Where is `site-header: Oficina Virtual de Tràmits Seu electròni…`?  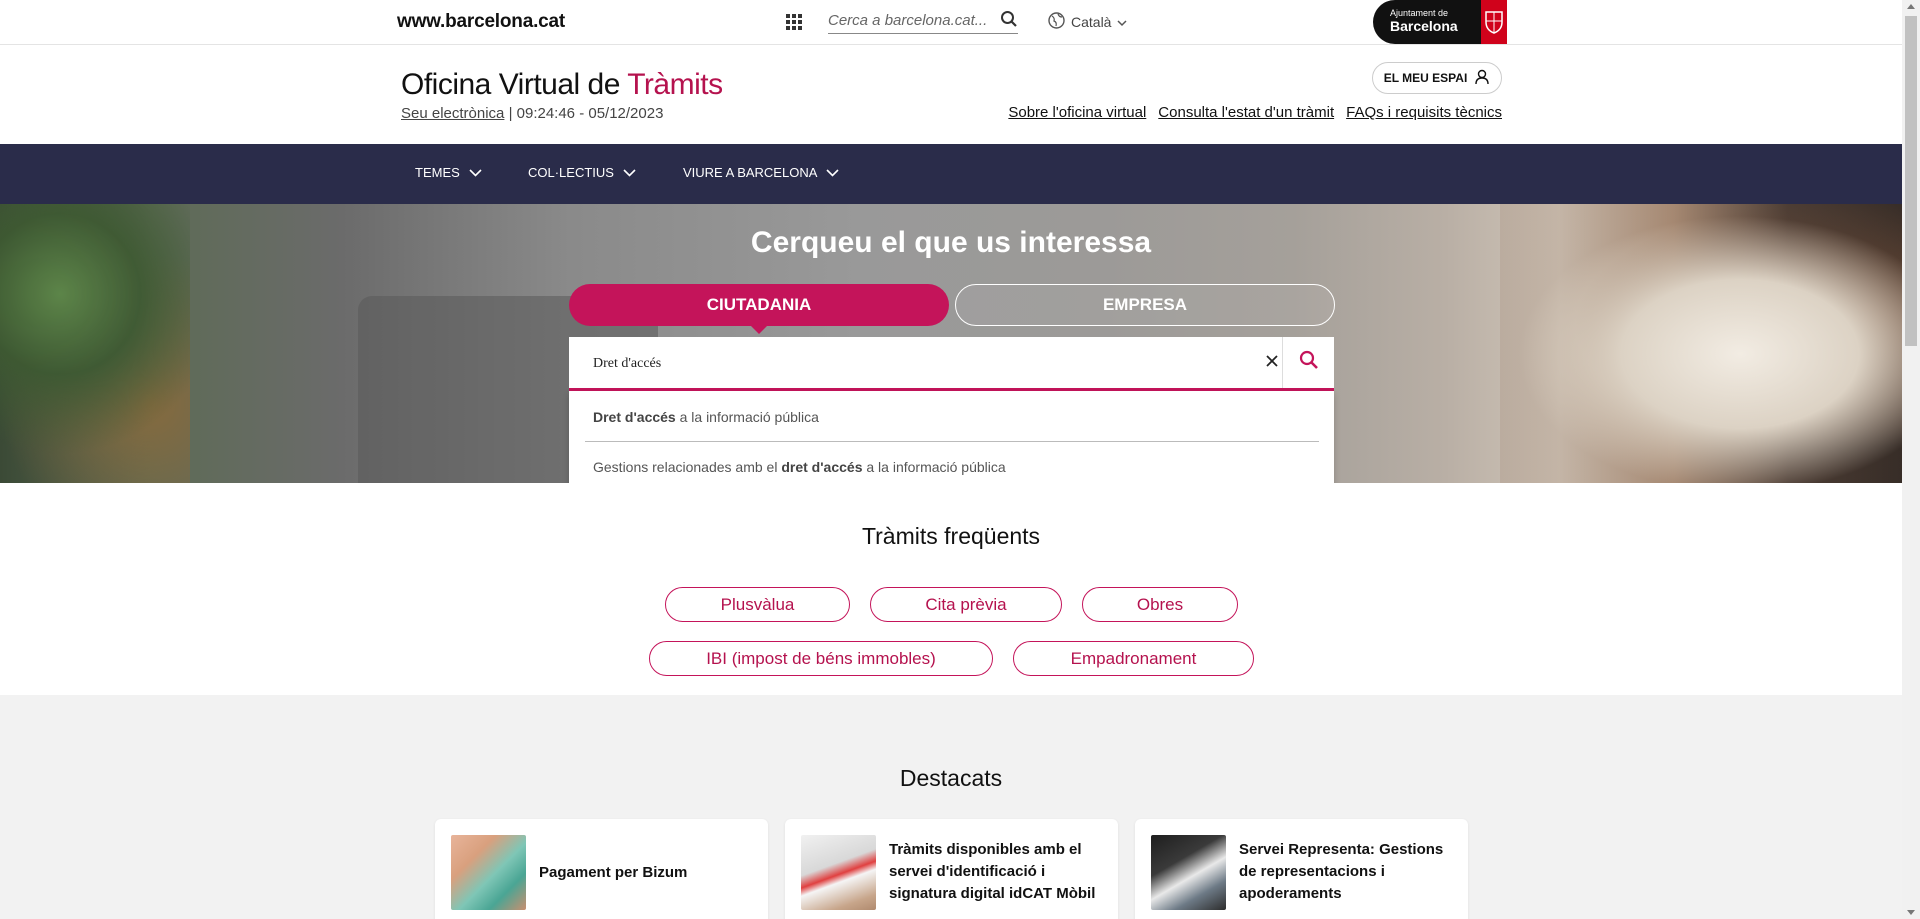 site-header: Oficina Virtual de Tràmits Seu electròni… is located at coordinates (951, 94).